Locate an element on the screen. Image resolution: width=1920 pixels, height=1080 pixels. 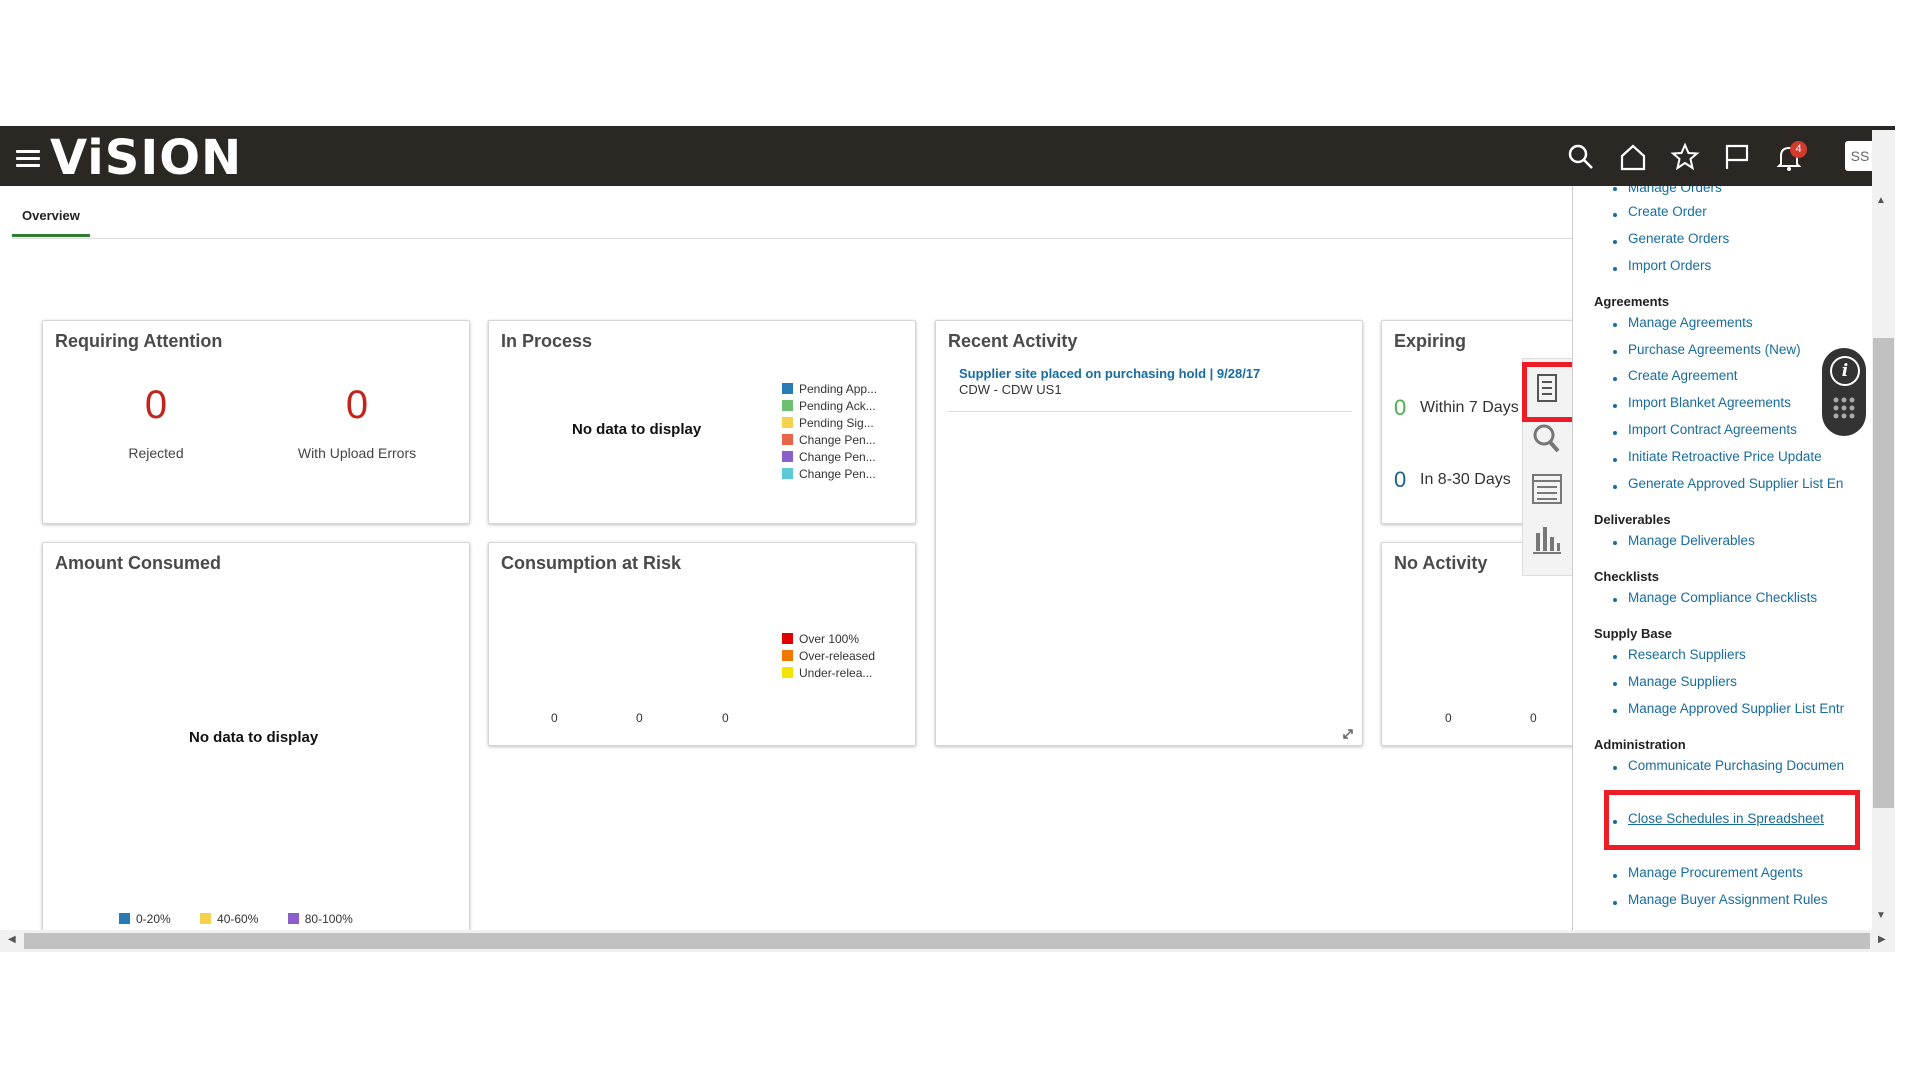
upload-errors-label: With Upload Errors is located at coordinates (357, 453).